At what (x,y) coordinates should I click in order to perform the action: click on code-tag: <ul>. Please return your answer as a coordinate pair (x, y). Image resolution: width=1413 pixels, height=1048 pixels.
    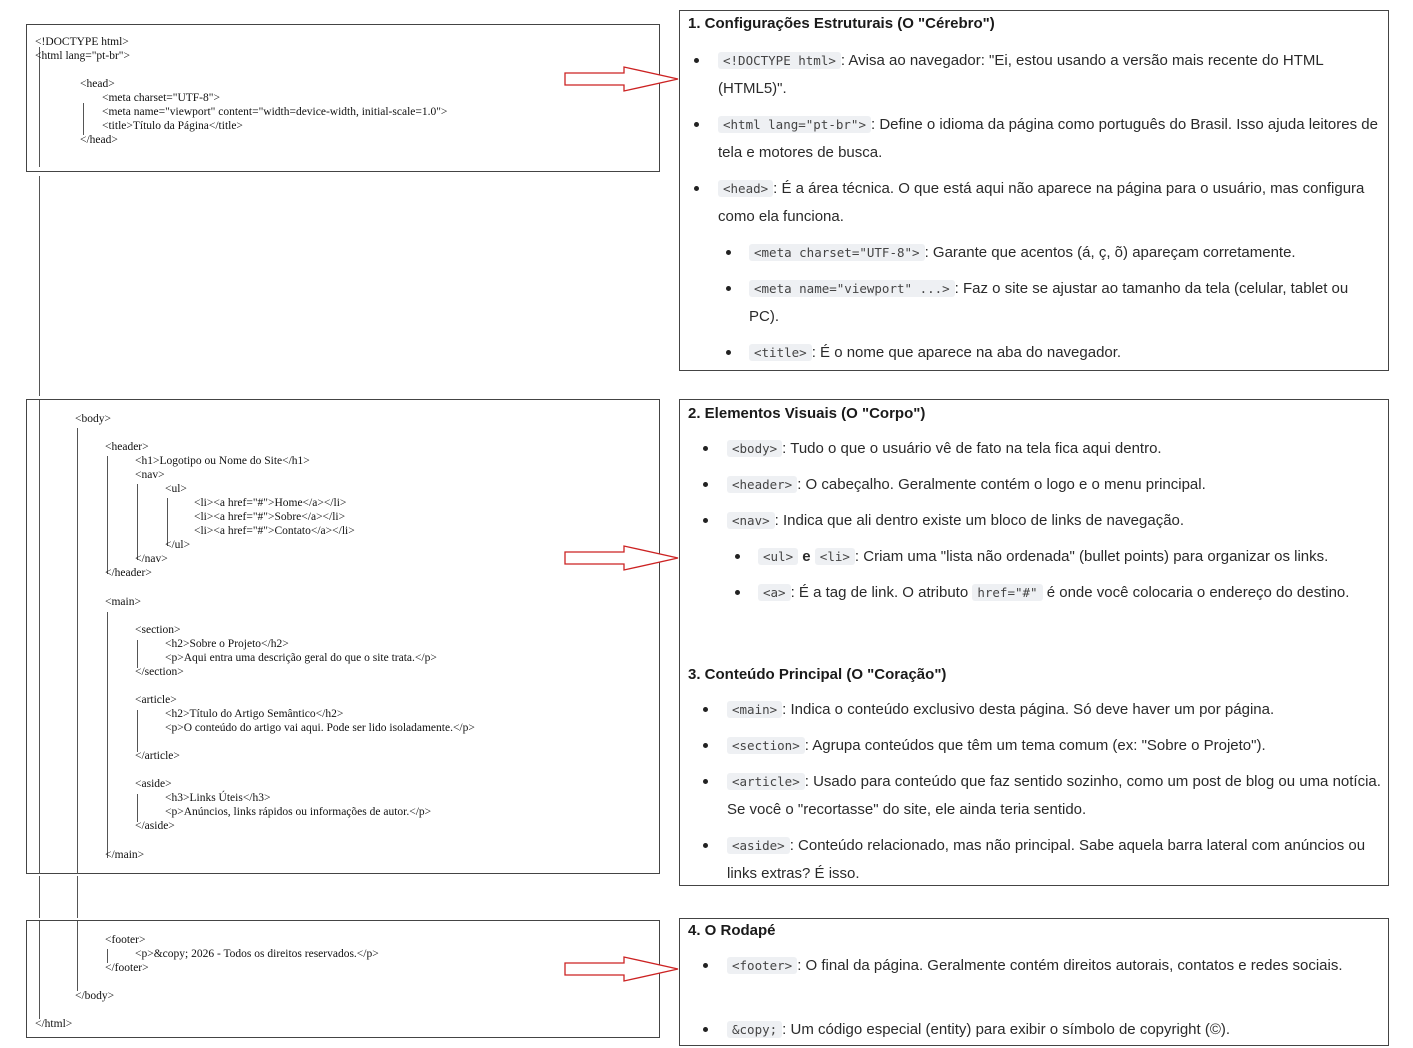
    Looking at the image, I should click on (778, 556).